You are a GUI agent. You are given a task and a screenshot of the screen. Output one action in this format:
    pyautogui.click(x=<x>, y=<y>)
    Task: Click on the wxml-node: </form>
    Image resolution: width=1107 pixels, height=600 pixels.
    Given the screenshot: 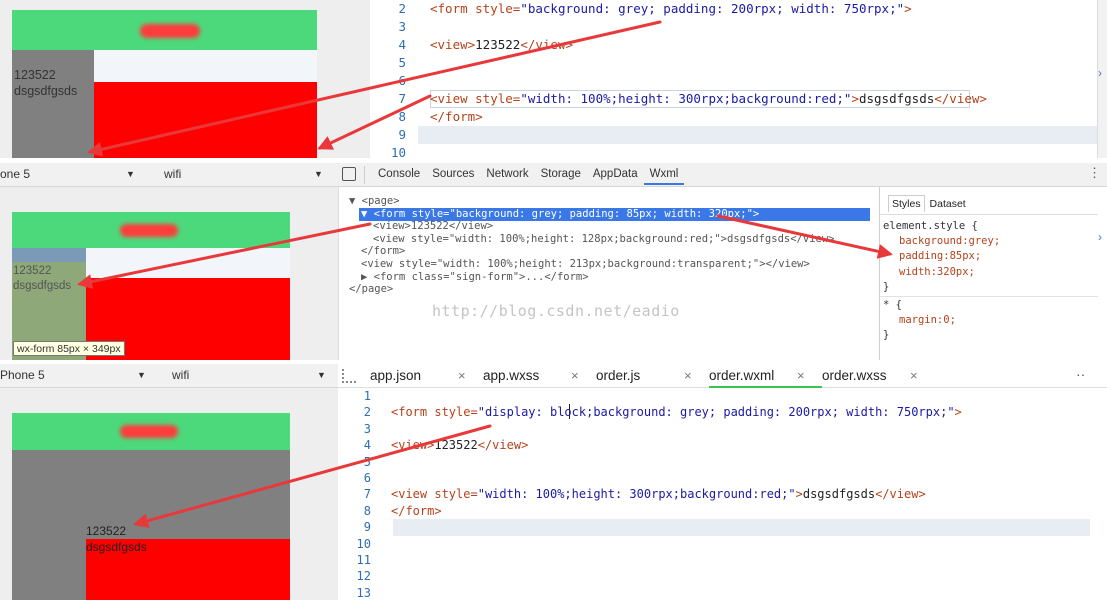 What is the action you would take?
    pyautogui.click(x=614, y=251)
    